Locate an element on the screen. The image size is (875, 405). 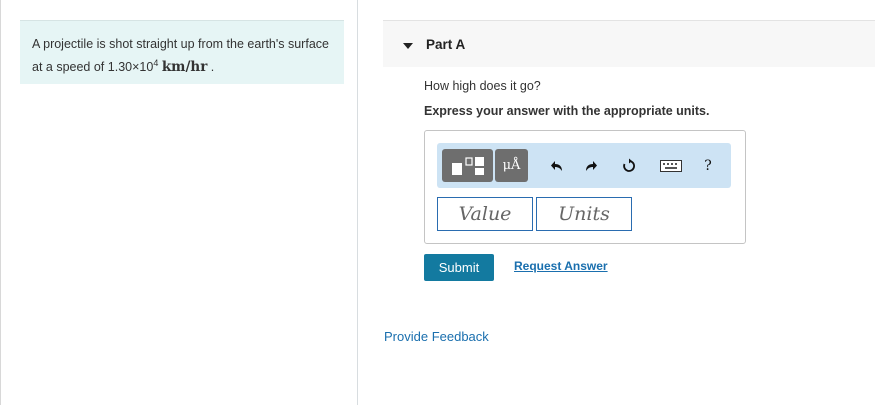
value-input: Value is located at coordinates (485, 214).